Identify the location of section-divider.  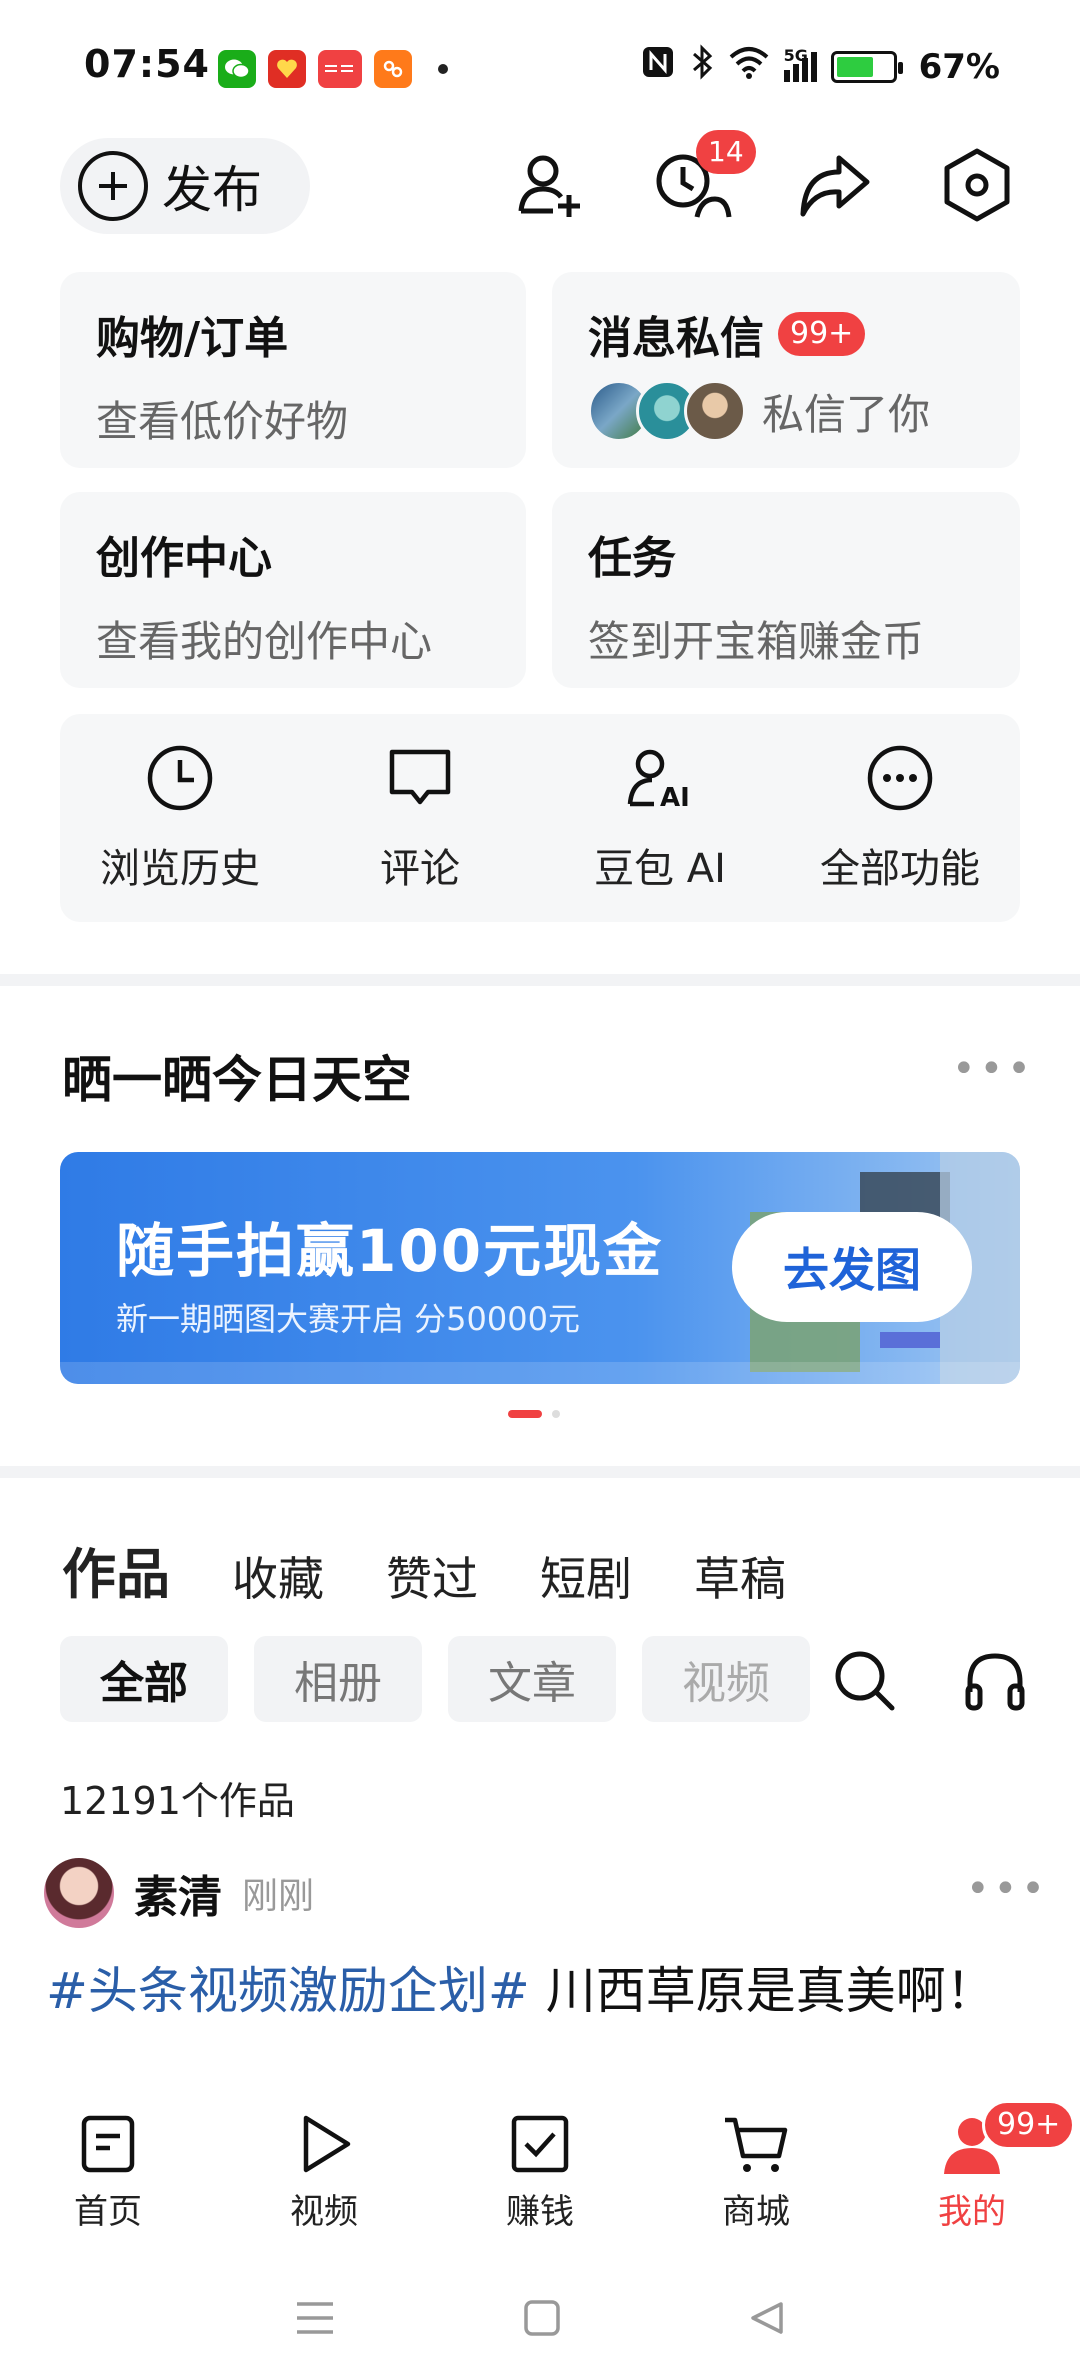
(540, 1472).